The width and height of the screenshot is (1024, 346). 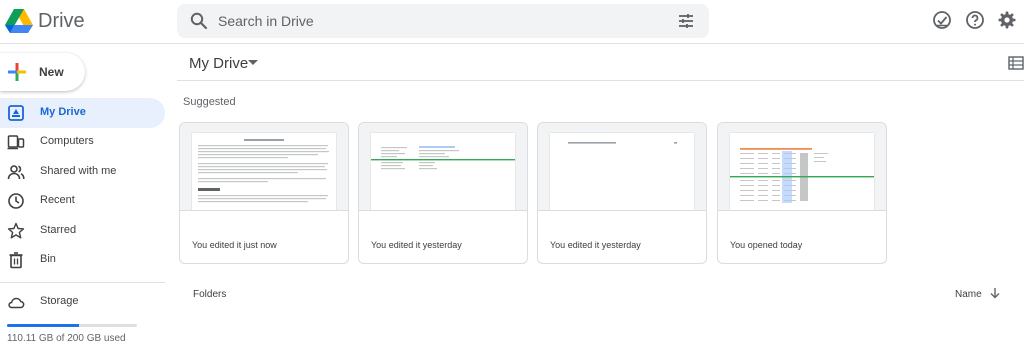 What do you see at coordinates (199, 21) in the screenshot?
I see `search-icon` at bounding box center [199, 21].